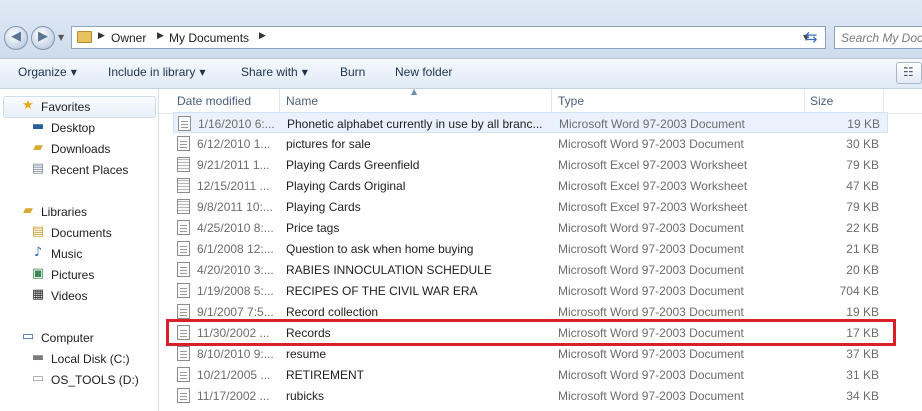 This screenshot has width=922, height=411. I want to click on music-note-icon: ♪, so click(38, 252).